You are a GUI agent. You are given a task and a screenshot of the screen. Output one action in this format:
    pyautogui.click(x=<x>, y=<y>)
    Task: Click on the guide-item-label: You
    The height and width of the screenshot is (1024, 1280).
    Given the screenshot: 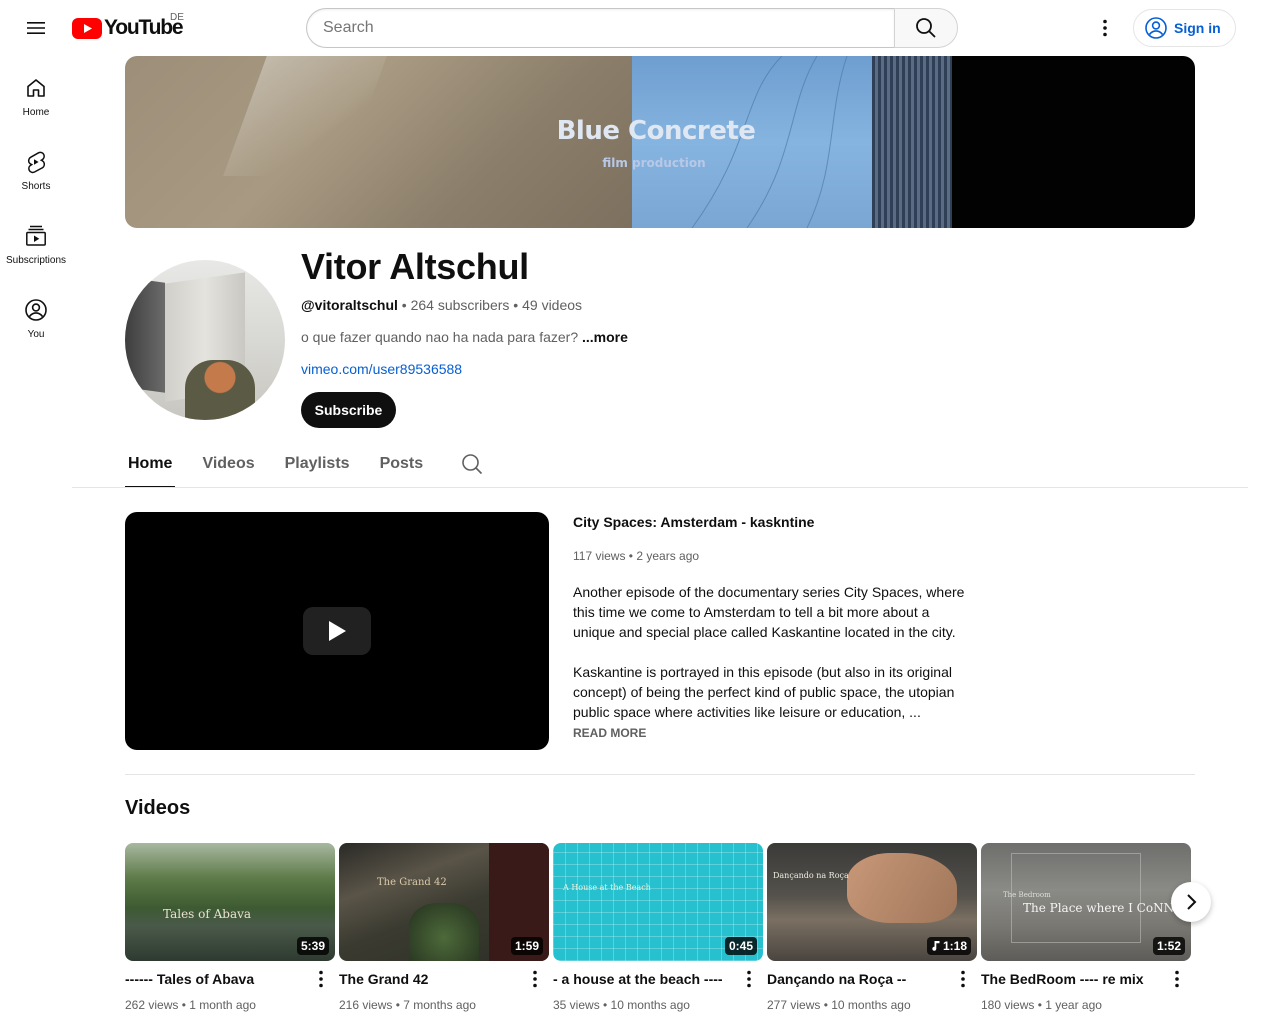 What is the action you would take?
    pyautogui.click(x=36, y=334)
    